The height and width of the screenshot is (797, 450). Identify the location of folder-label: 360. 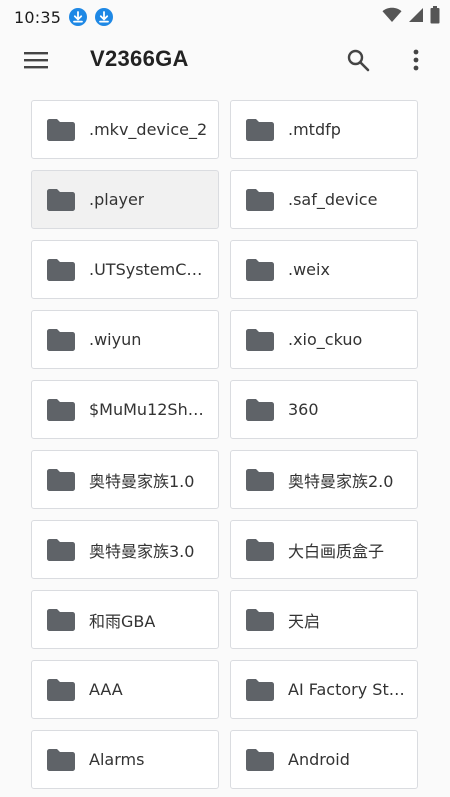
(303, 409).